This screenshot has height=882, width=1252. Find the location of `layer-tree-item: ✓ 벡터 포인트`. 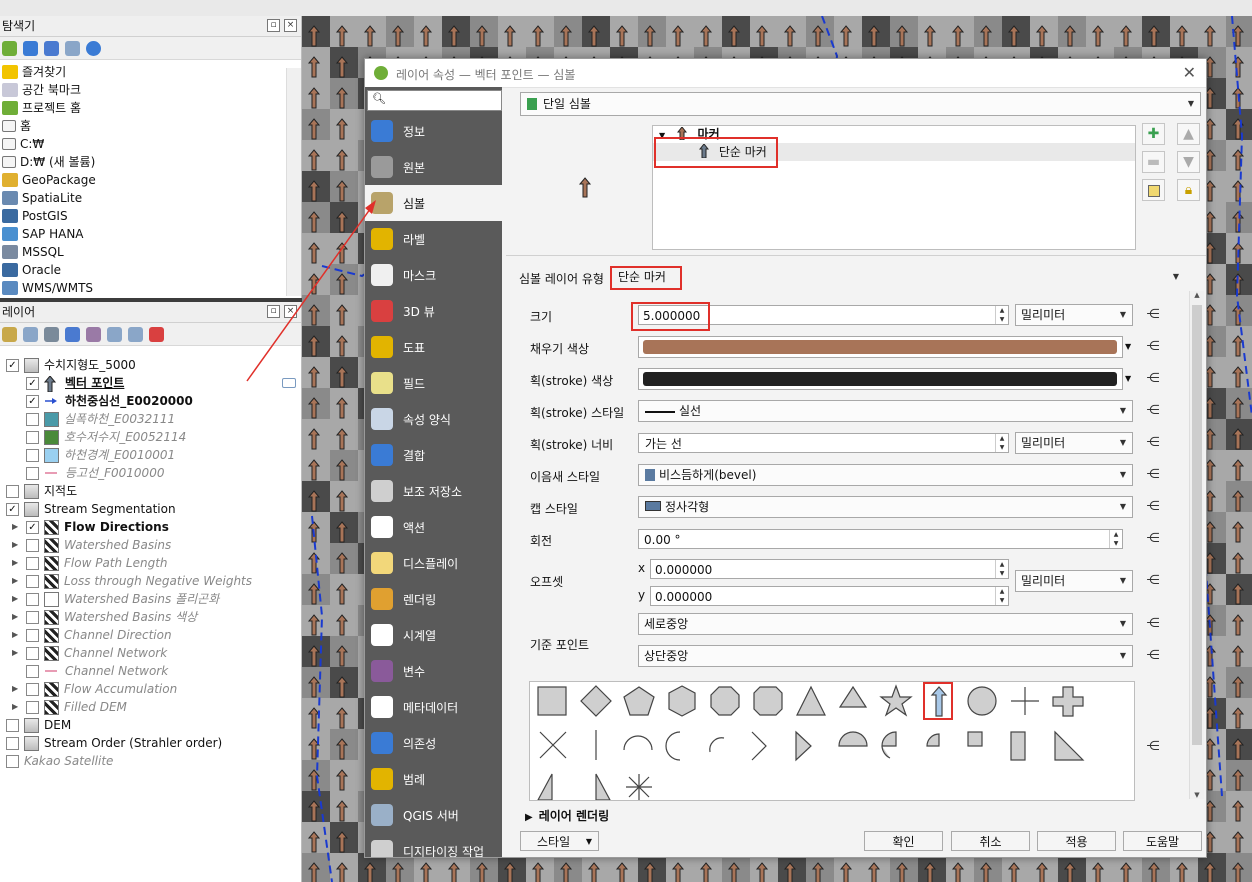

layer-tree-item: ✓ 벡터 포인트 is located at coordinates (153, 383).